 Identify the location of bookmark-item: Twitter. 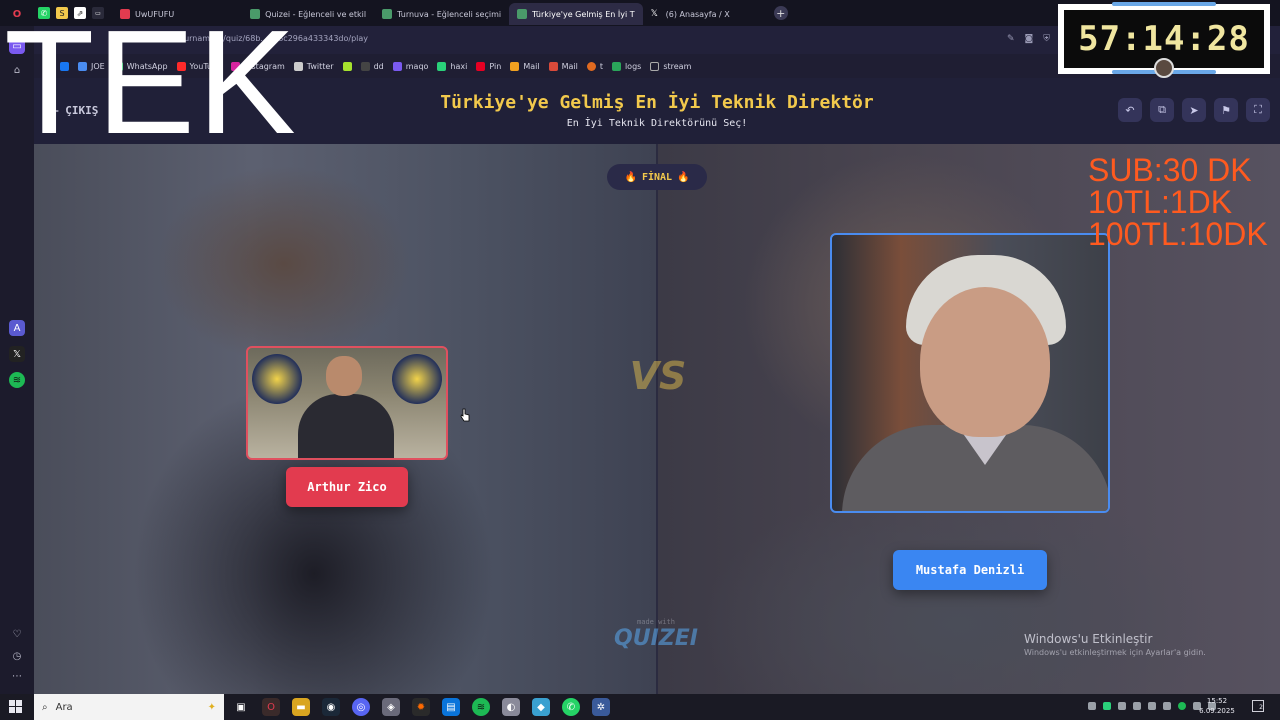
(313, 66).